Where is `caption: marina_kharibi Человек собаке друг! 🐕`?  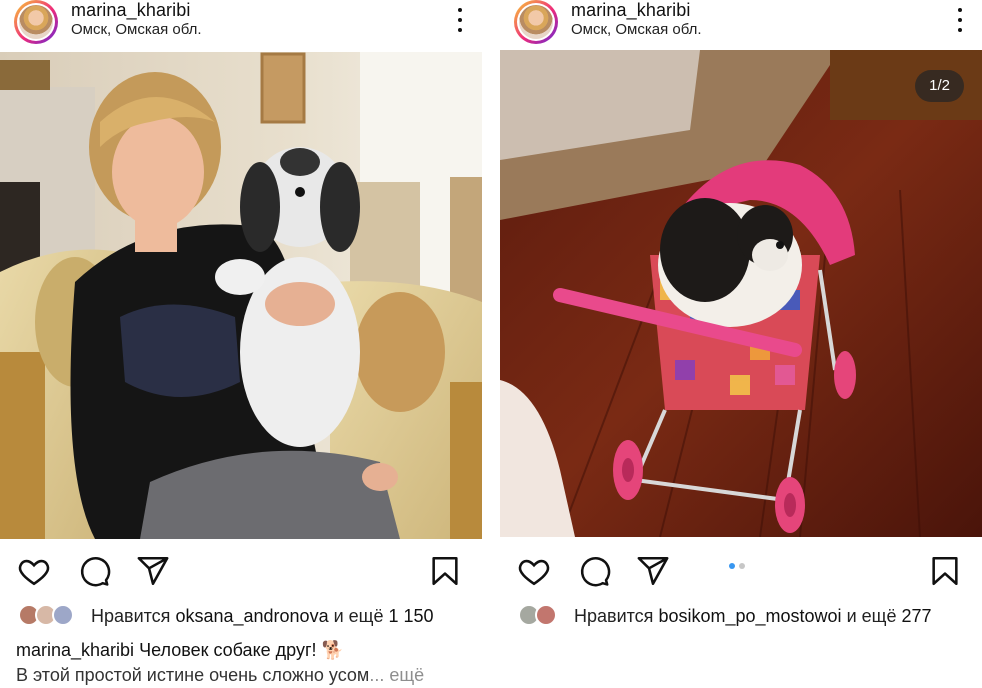
caption: marina_kharibi Человек собаке друг! 🐕 is located at coordinates (180, 650).